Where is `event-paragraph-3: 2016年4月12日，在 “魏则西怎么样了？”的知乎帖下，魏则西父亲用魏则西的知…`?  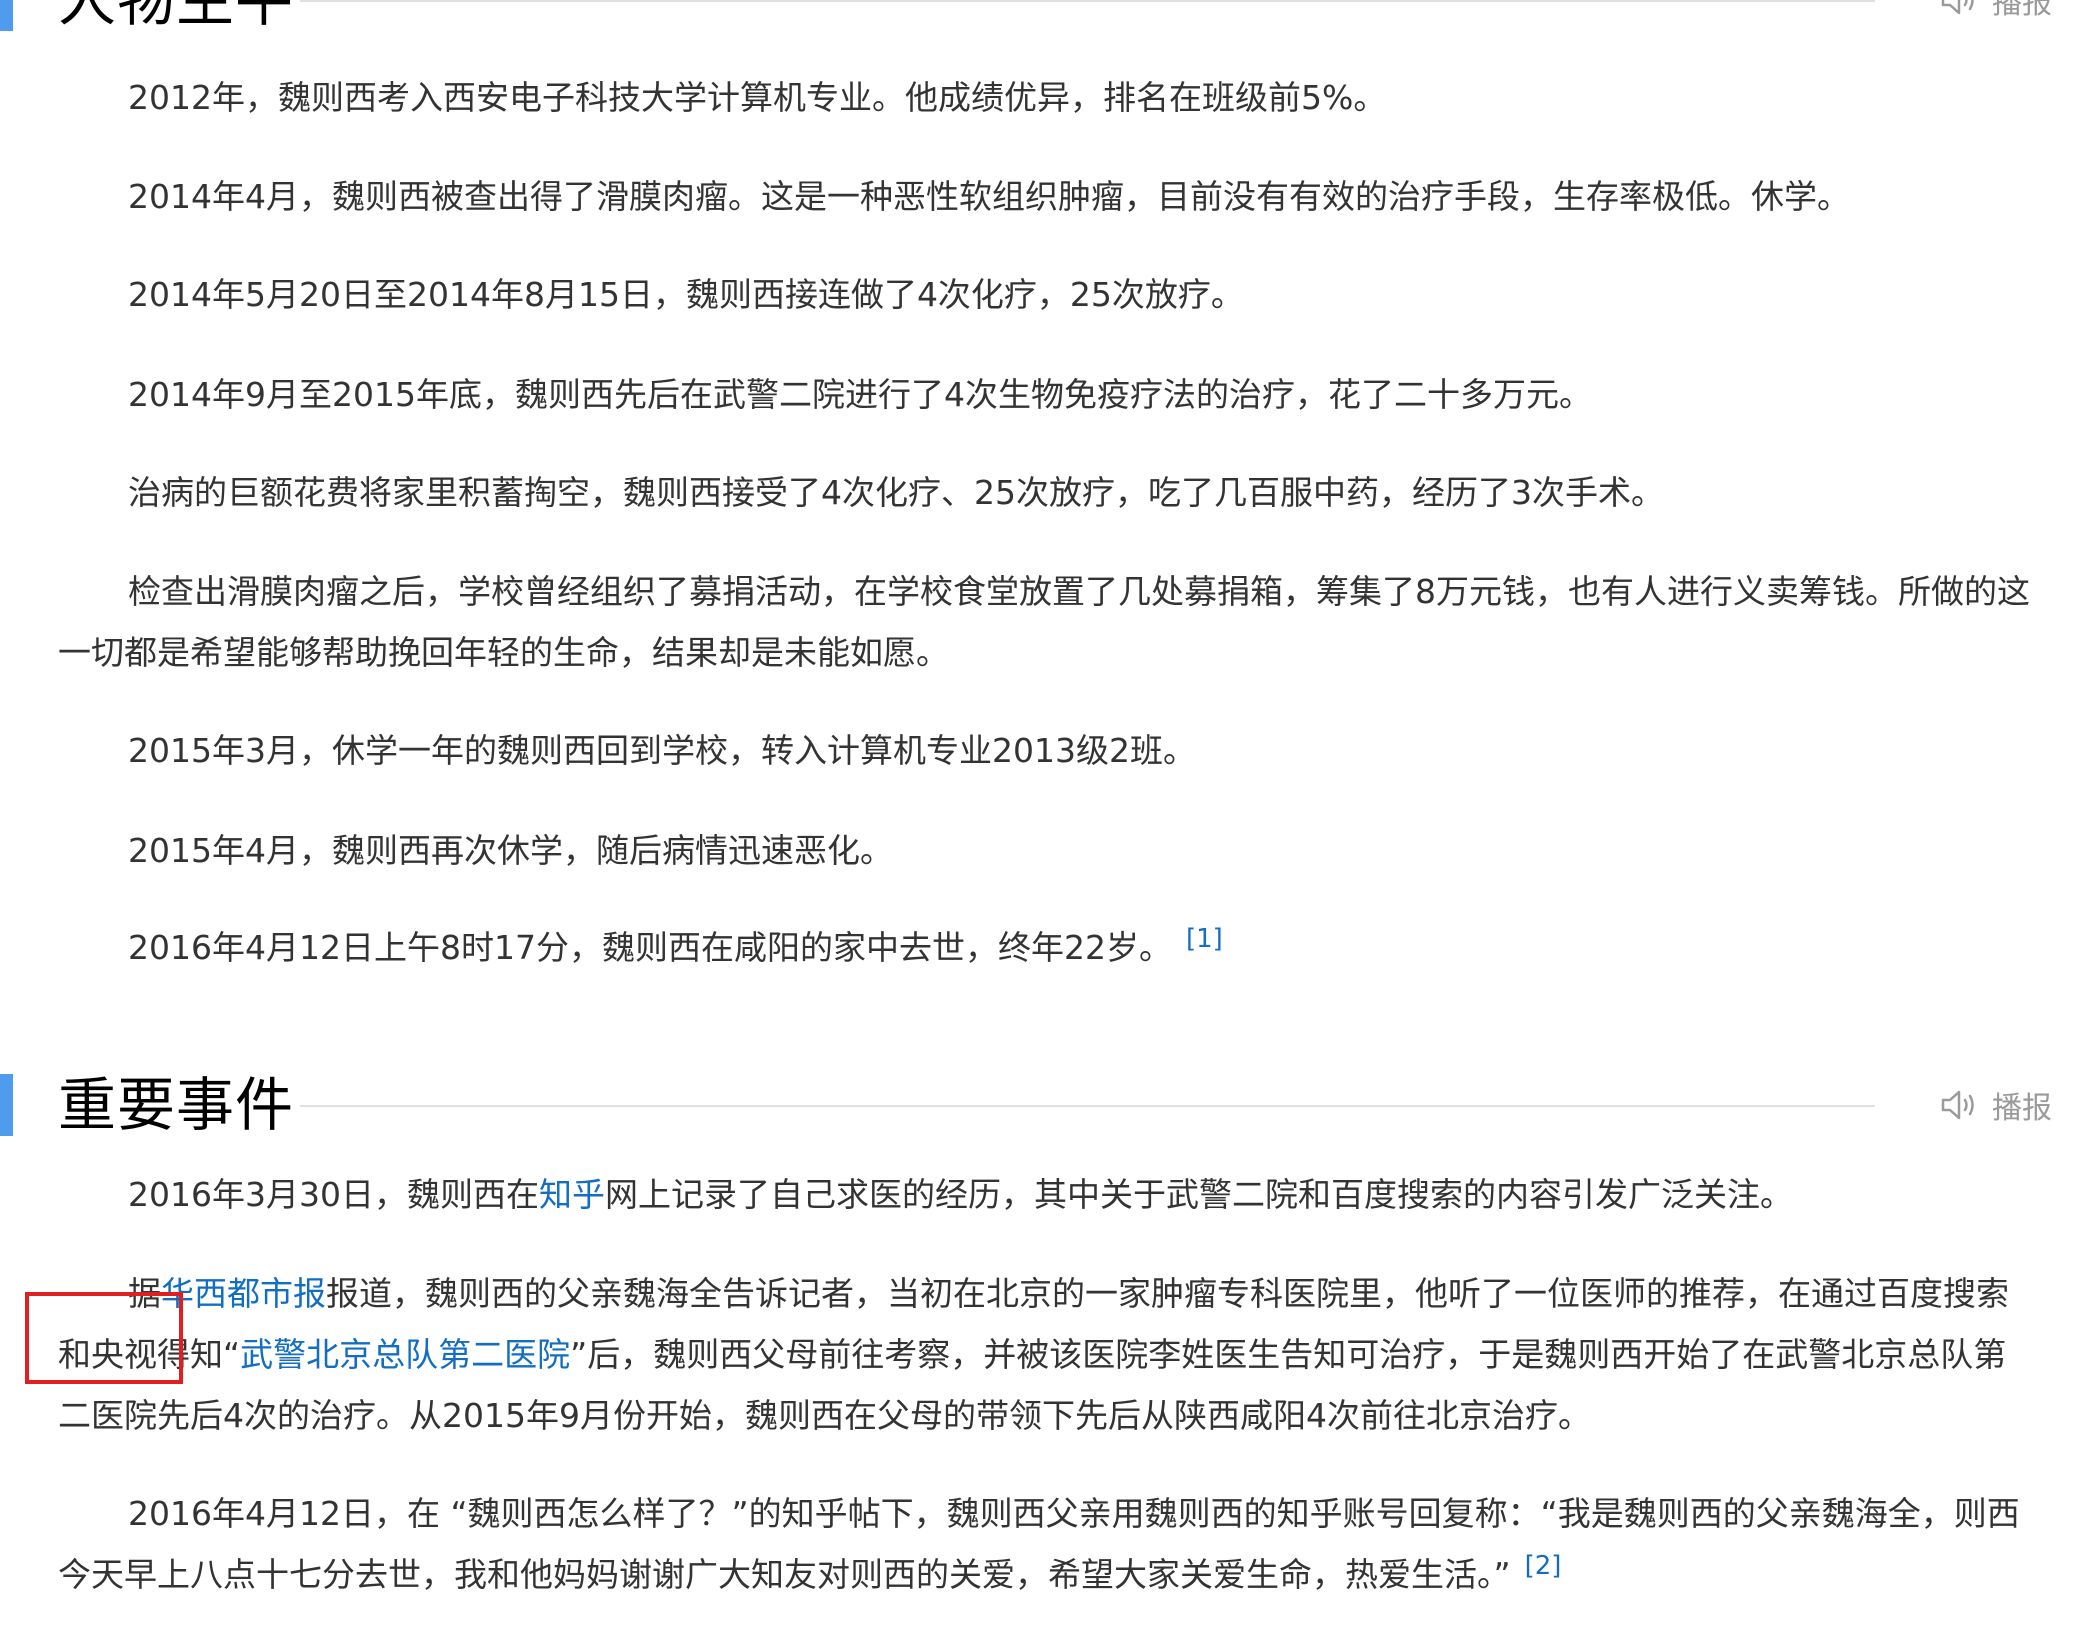
event-paragraph-3: 2016年4月12日，在 “魏则西怎么样了？”的知乎帖下，魏则西父亲用魏则西的知… is located at coordinates (1048, 1544).